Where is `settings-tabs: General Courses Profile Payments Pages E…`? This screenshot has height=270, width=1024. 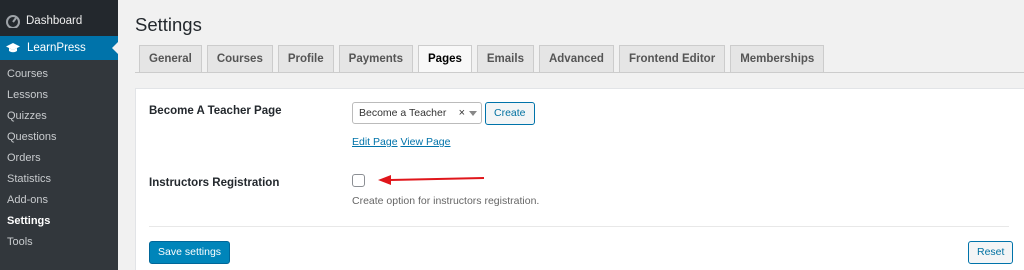 settings-tabs: General Courses Profile Payments Pages E… is located at coordinates (484, 59).